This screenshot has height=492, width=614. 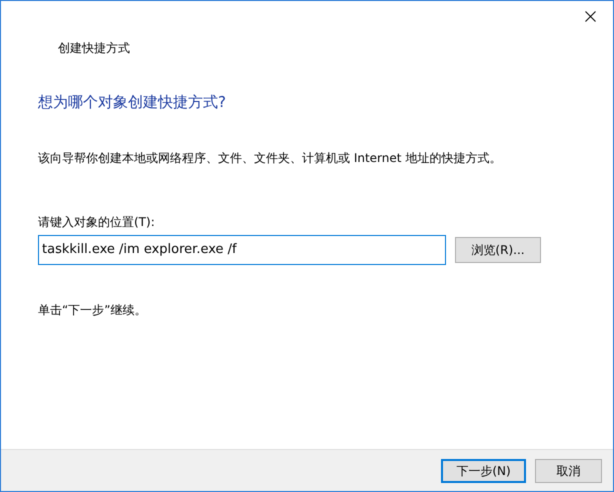 What do you see at coordinates (568, 470) in the screenshot?
I see `cancel-button: 取消` at bounding box center [568, 470].